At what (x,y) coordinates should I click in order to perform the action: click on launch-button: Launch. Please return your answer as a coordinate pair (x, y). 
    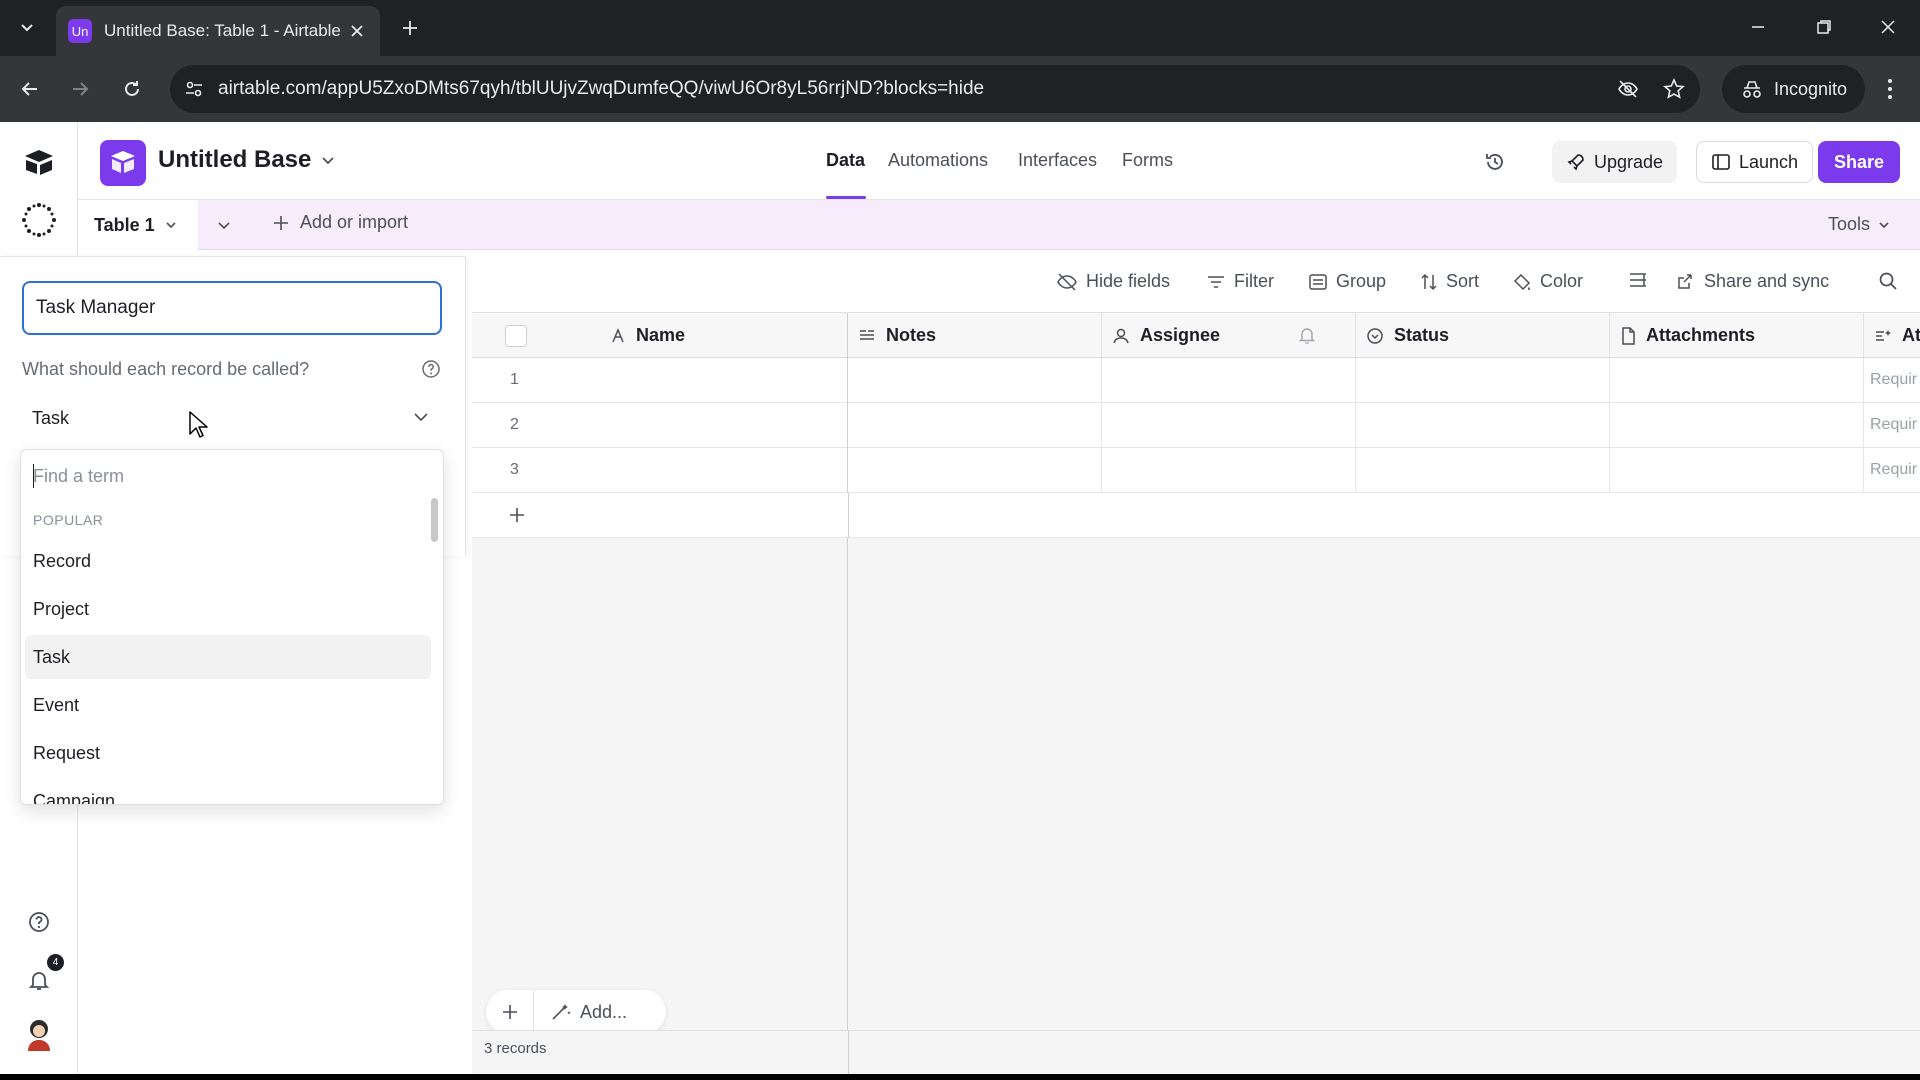
    Looking at the image, I should click on (1755, 162).